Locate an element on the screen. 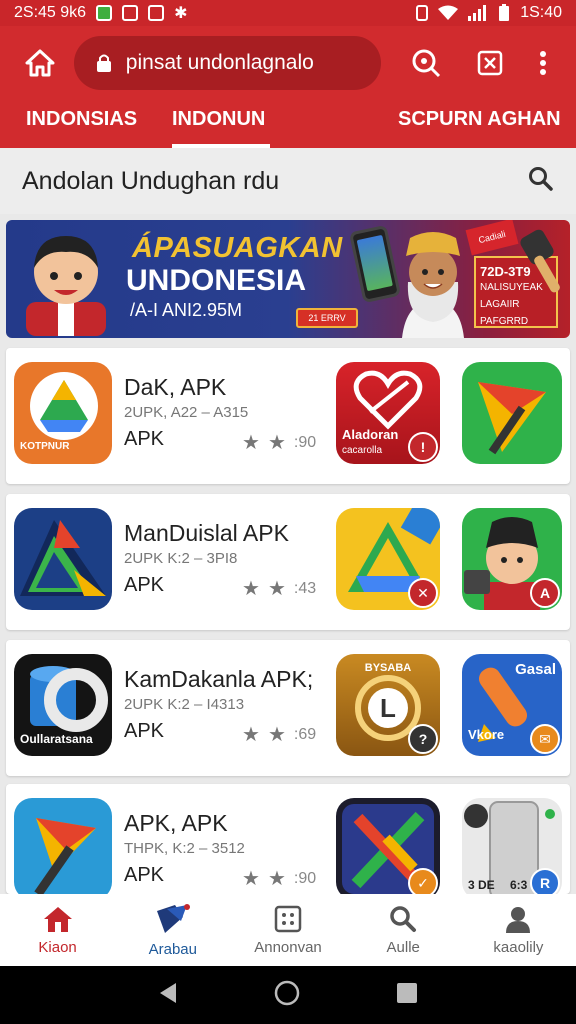 This screenshot has height=1024, width=576. nav-label: Annonvan is located at coordinates (288, 947).